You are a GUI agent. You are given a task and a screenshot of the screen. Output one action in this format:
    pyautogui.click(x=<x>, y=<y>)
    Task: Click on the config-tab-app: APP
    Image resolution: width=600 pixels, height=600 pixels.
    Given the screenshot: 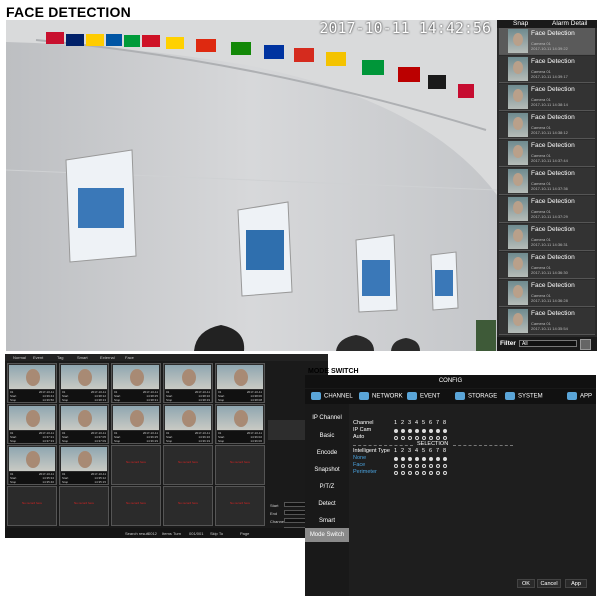 What is the action you would take?
    pyautogui.click(x=579, y=396)
    